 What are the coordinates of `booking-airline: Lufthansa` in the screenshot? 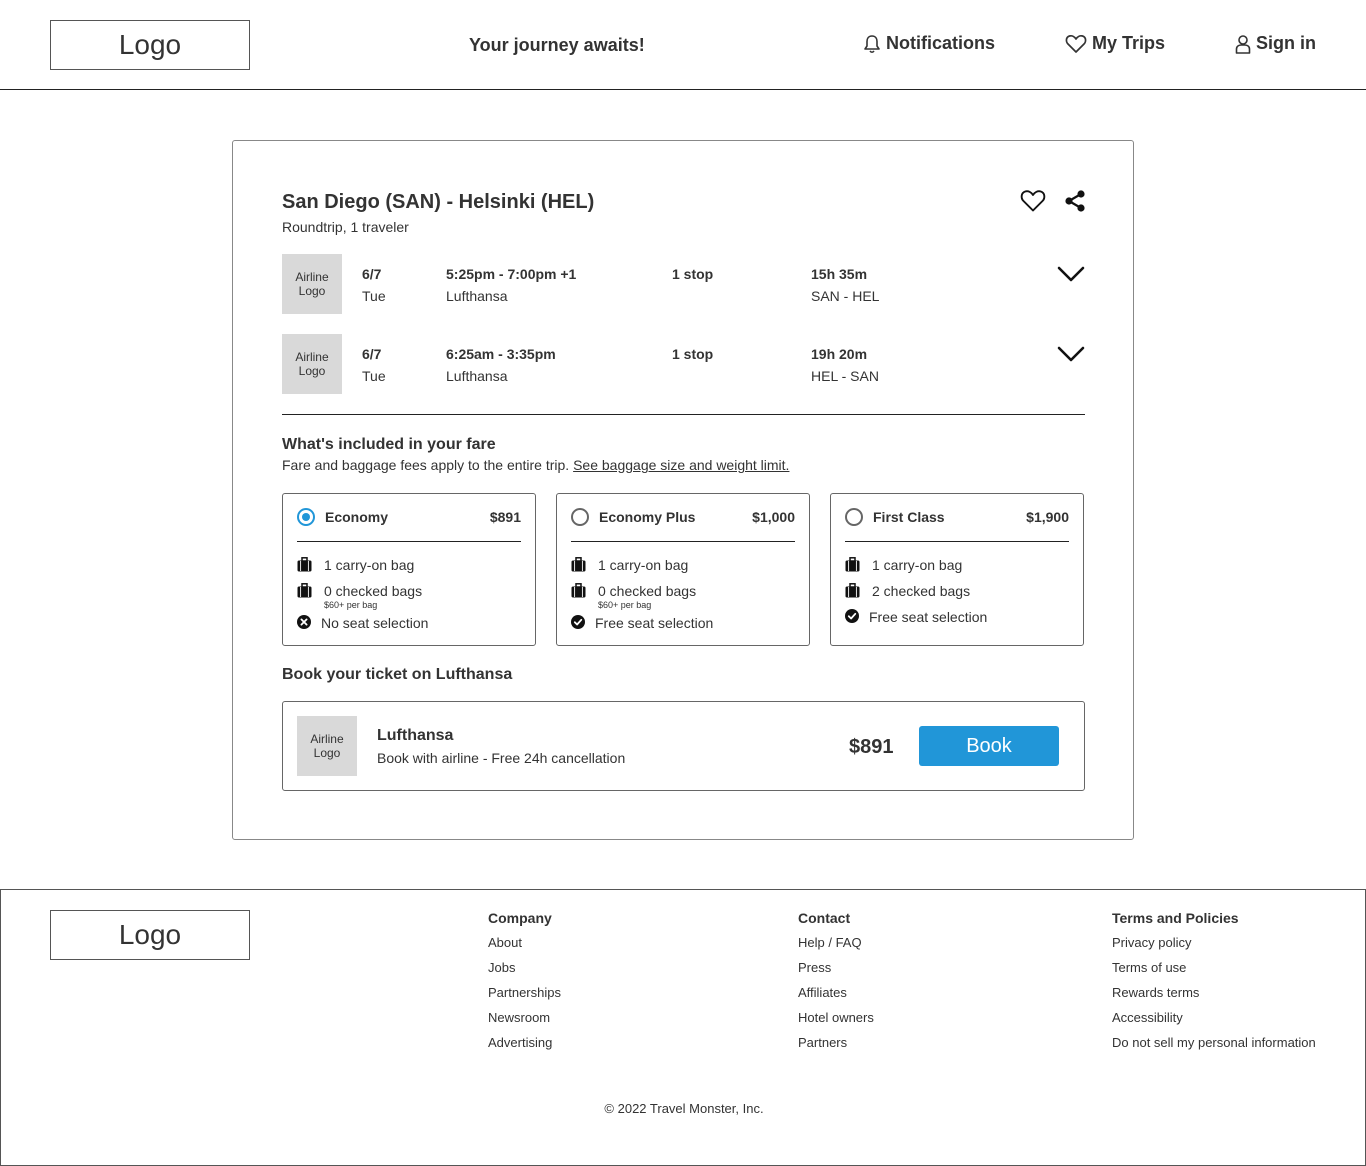 It's located at (415, 735).